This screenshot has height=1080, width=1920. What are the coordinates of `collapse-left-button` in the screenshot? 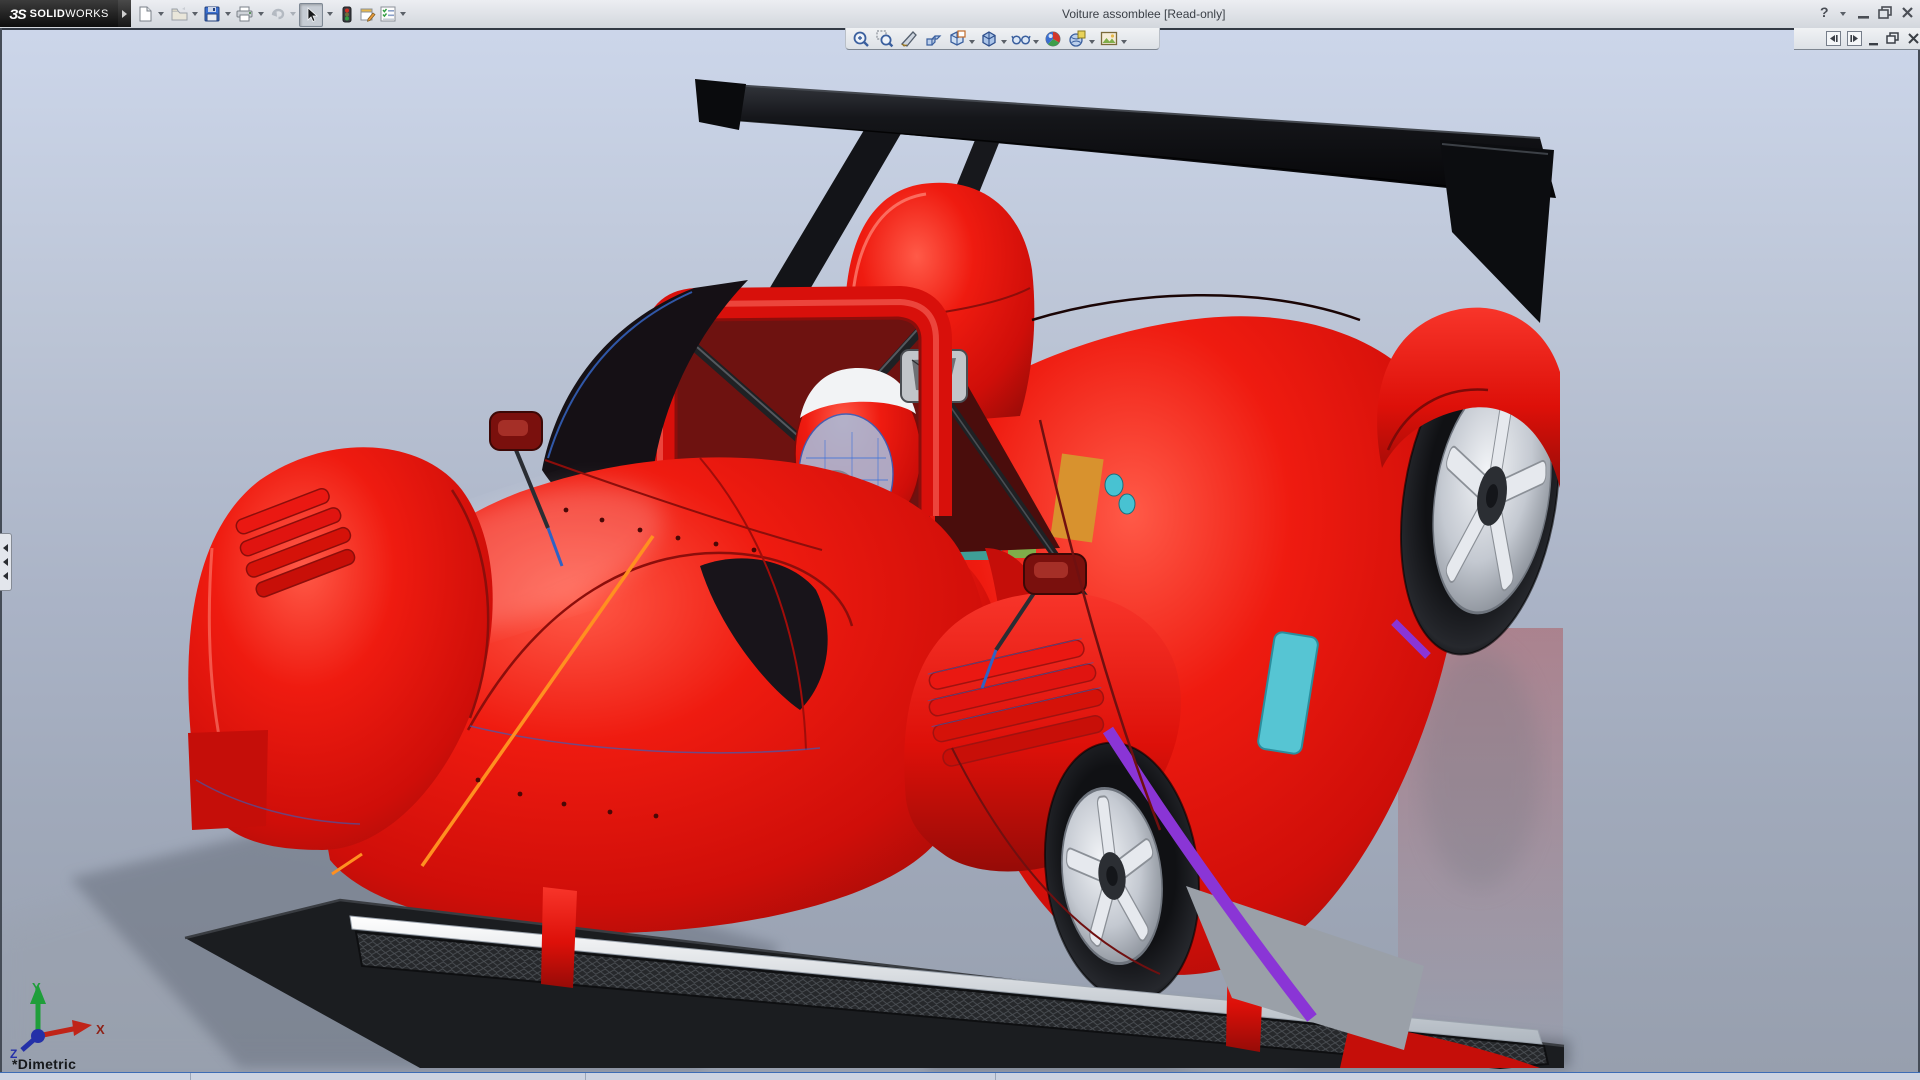 It's located at (1833, 38).